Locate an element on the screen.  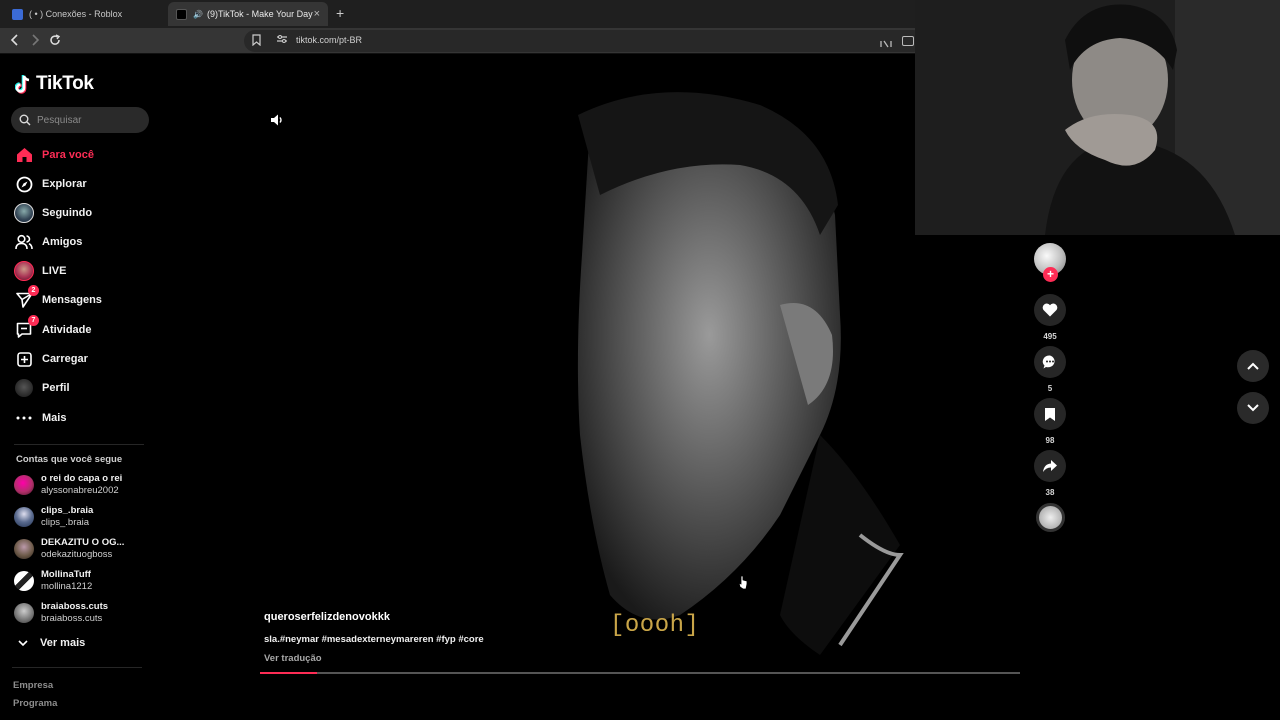
video-progress-bar is located at coordinates (640, 673).